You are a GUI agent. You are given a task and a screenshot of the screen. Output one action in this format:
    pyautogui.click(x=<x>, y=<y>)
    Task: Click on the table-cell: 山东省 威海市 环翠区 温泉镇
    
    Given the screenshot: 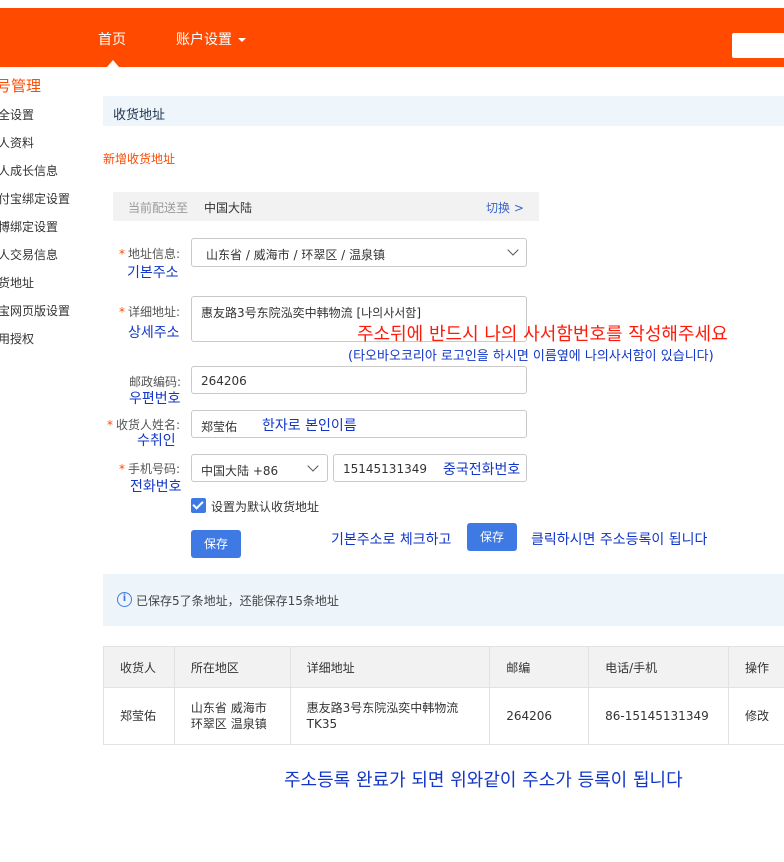 What is the action you would take?
    pyautogui.click(x=232, y=716)
    